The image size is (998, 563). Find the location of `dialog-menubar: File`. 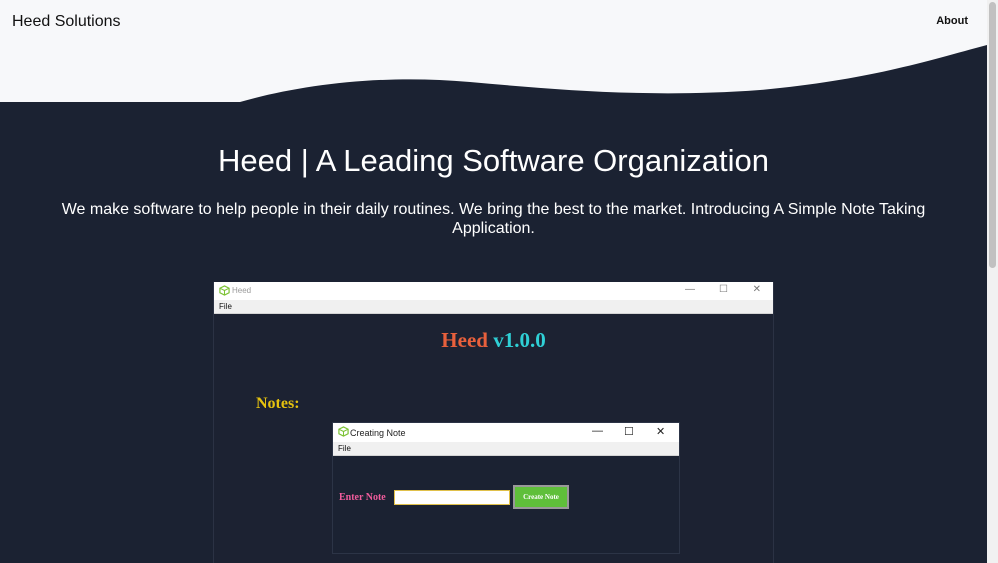

dialog-menubar: File is located at coordinates (506, 449).